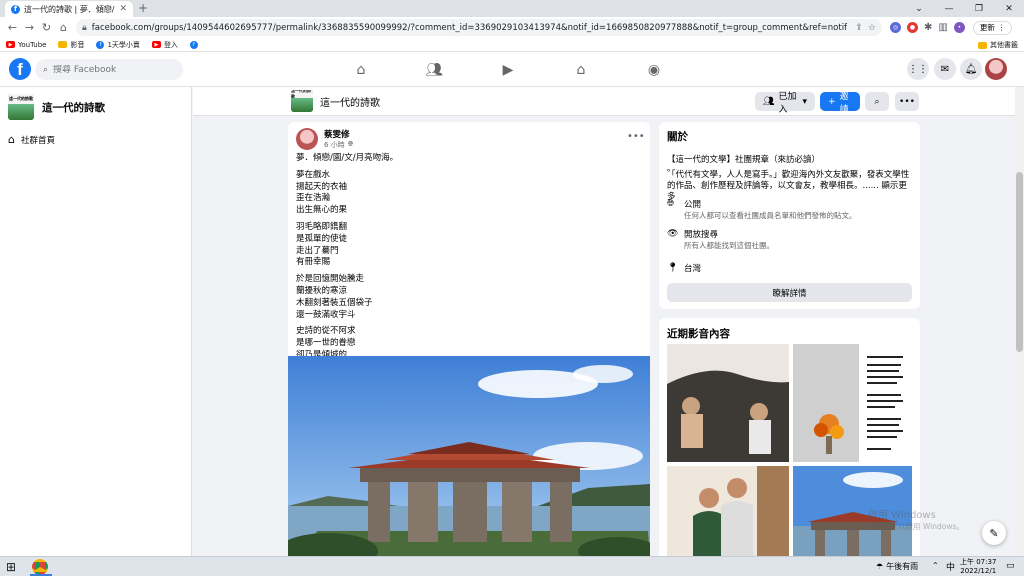  What do you see at coordinates (636, 136) in the screenshot?
I see `post-options-icon: •••` at bounding box center [636, 136].